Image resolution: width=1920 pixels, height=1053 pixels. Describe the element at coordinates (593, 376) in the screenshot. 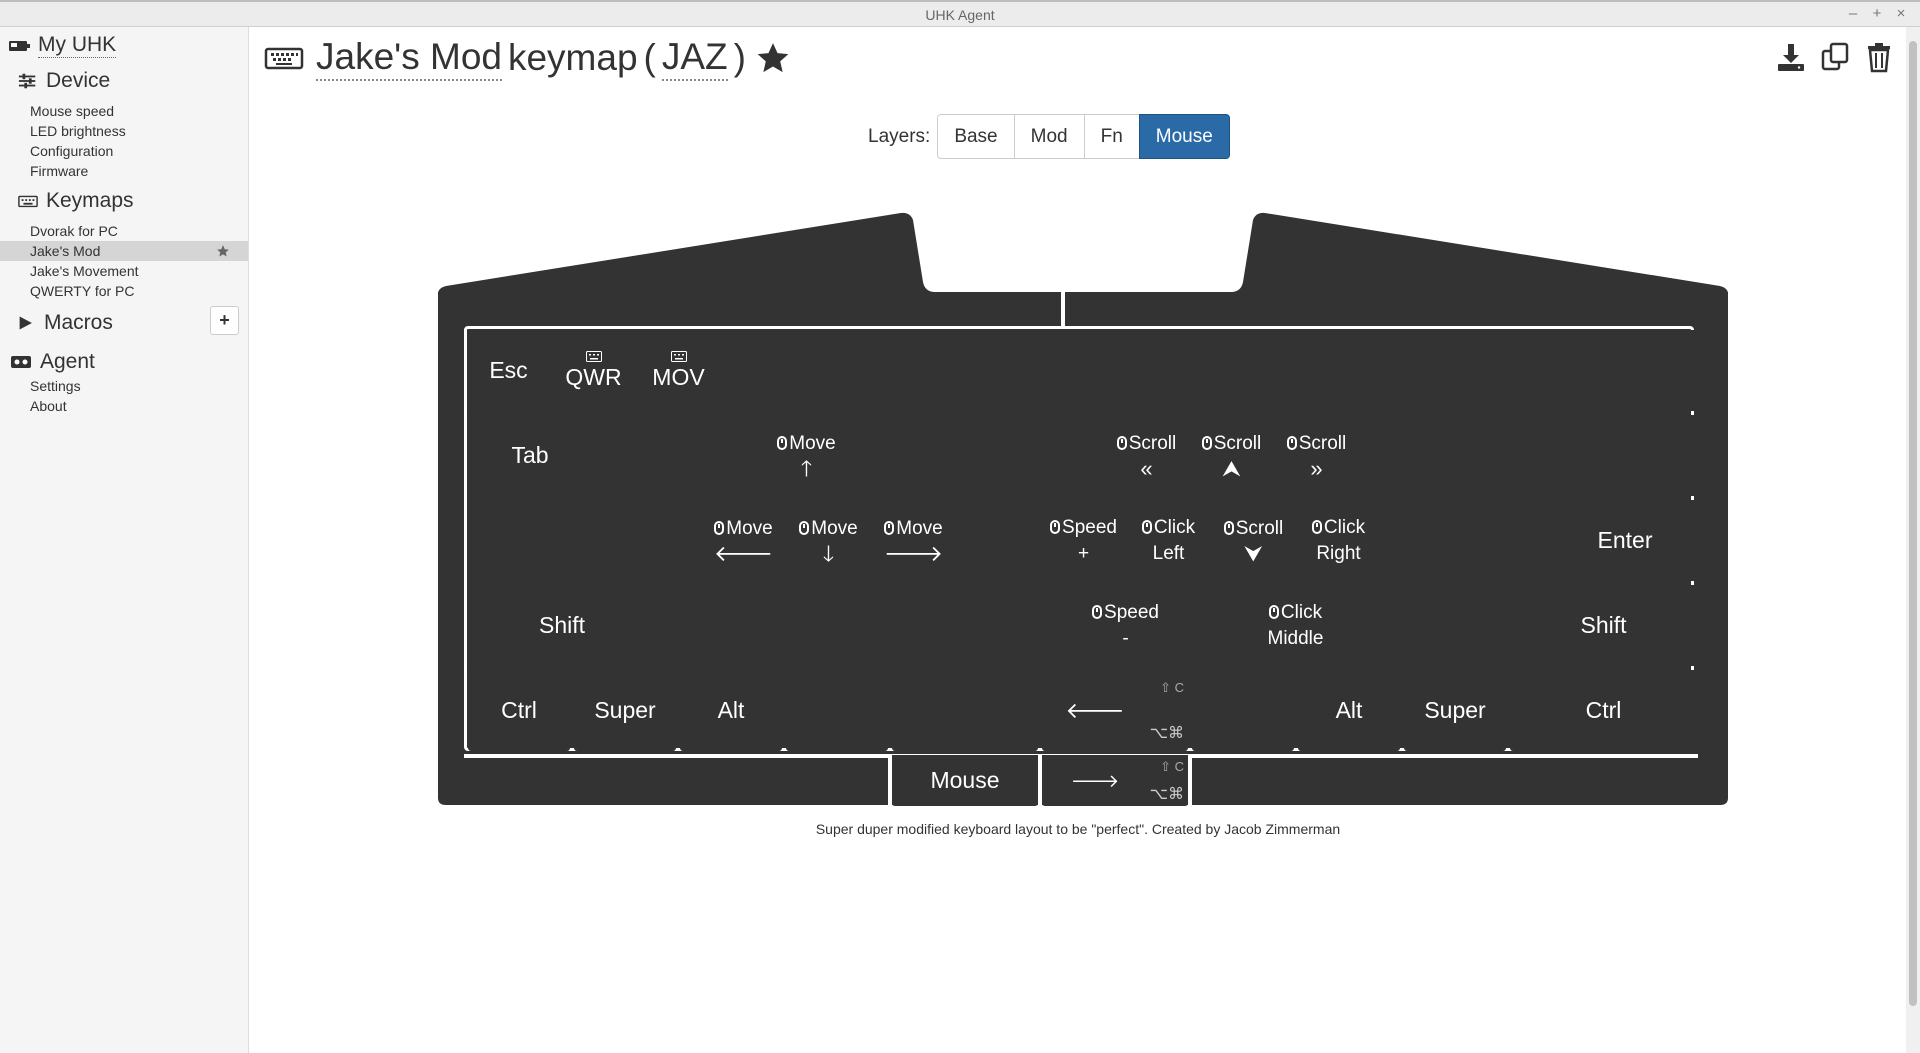

I see `key-label: QWR` at that location.